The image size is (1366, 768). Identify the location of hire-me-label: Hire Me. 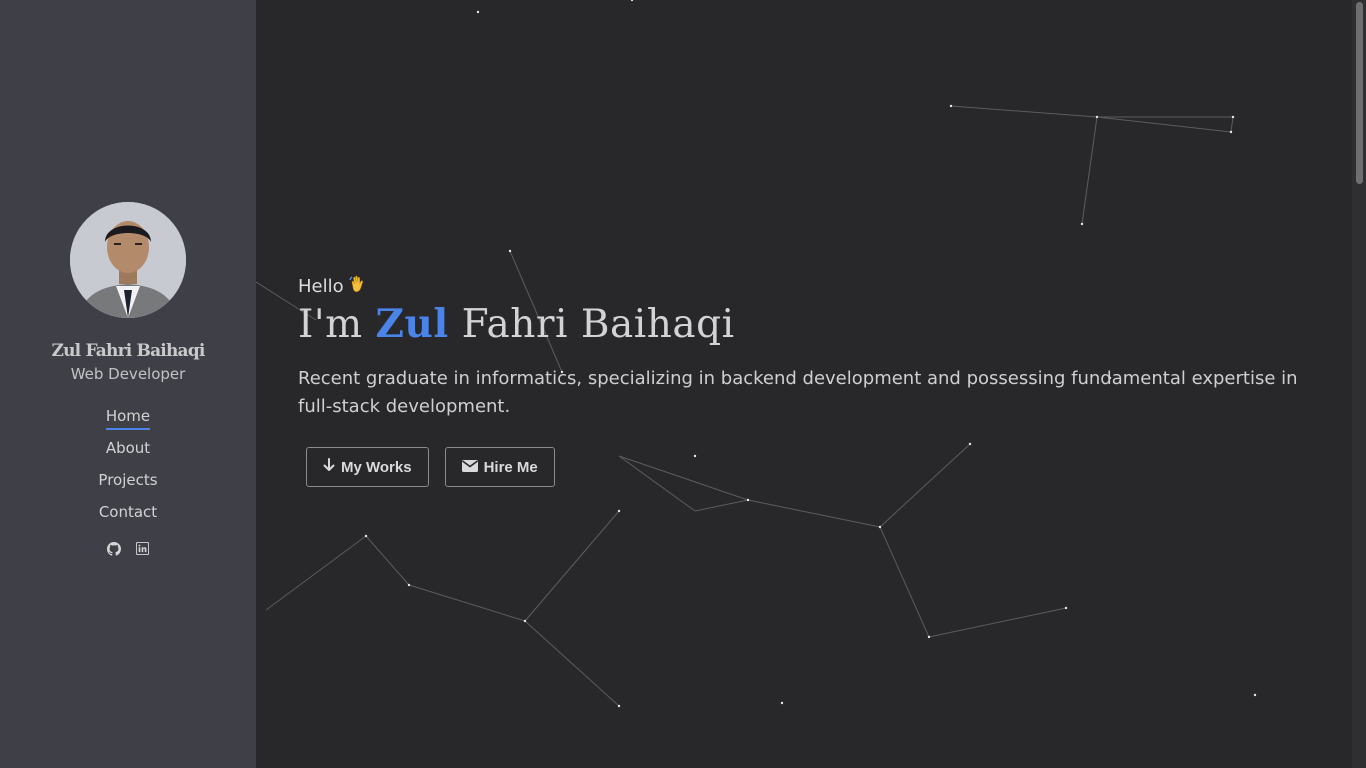
(510, 467).